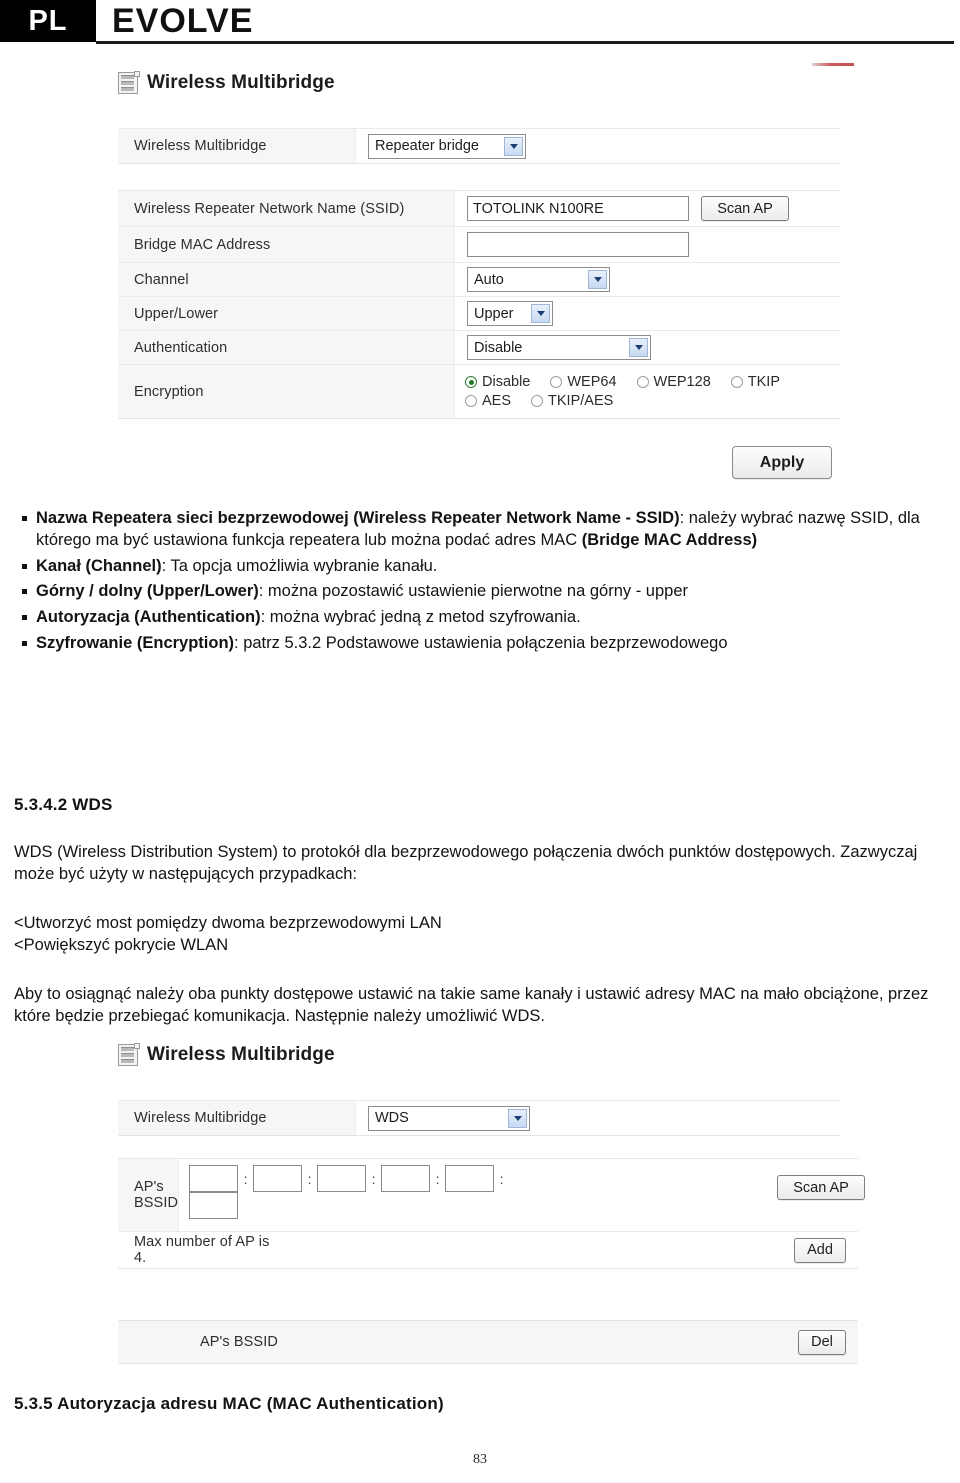  Describe the element at coordinates (480, 1459) in the screenshot. I see `page-number: 83` at that location.